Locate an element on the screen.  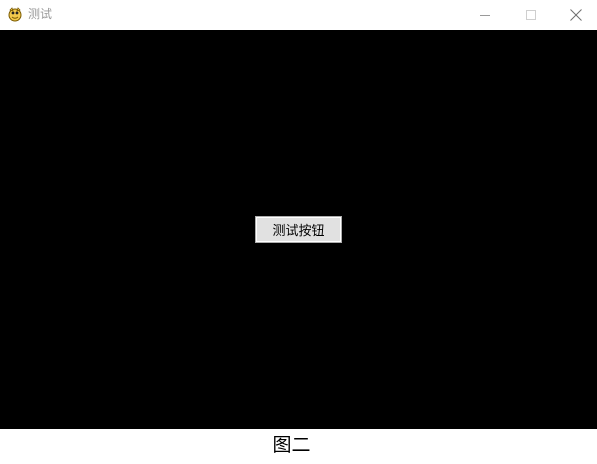
app-icon is located at coordinates (15, 14).